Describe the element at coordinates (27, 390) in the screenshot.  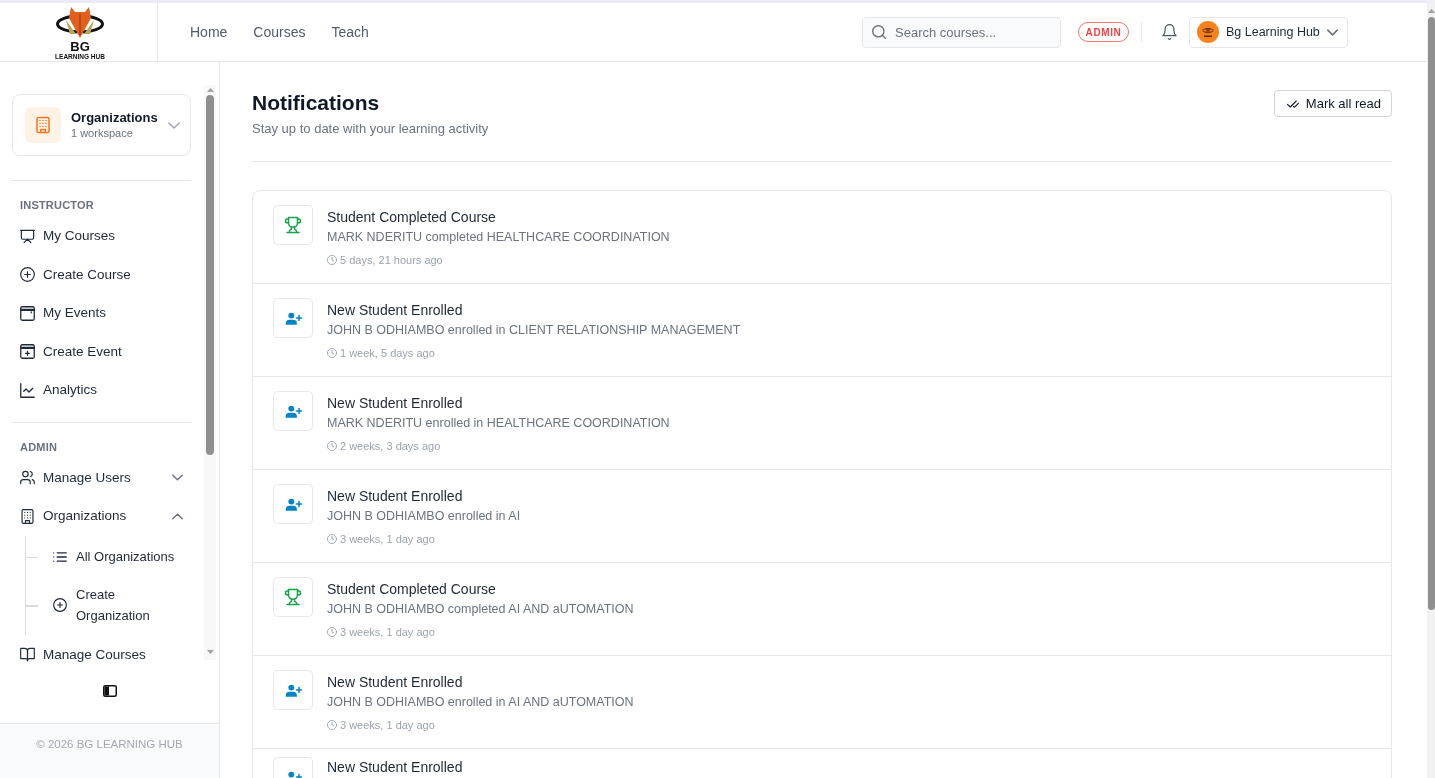
I see `line-chart-icon` at that location.